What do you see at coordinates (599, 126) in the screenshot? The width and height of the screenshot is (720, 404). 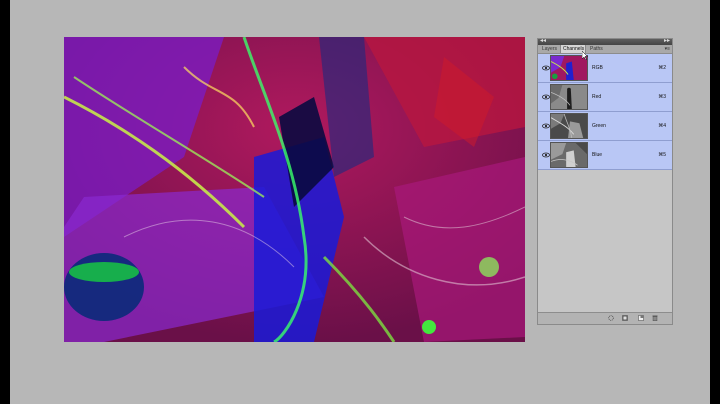 I see `channel-name: Green` at bounding box center [599, 126].